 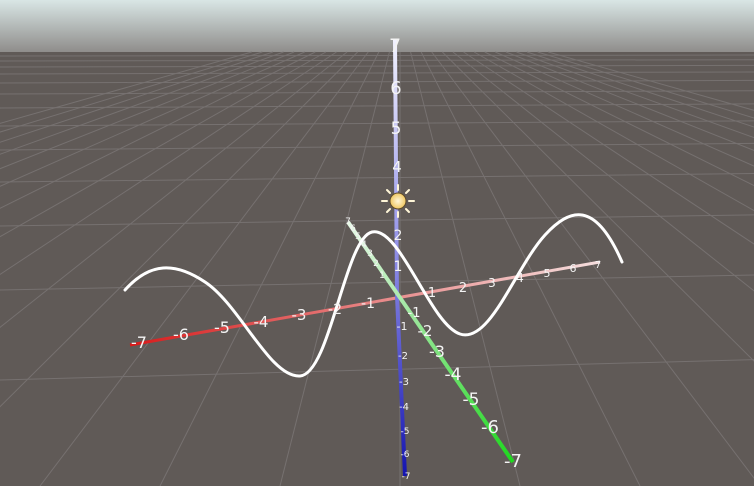 I want to click on z-tick-label: -6, so click(x=490, y=427).